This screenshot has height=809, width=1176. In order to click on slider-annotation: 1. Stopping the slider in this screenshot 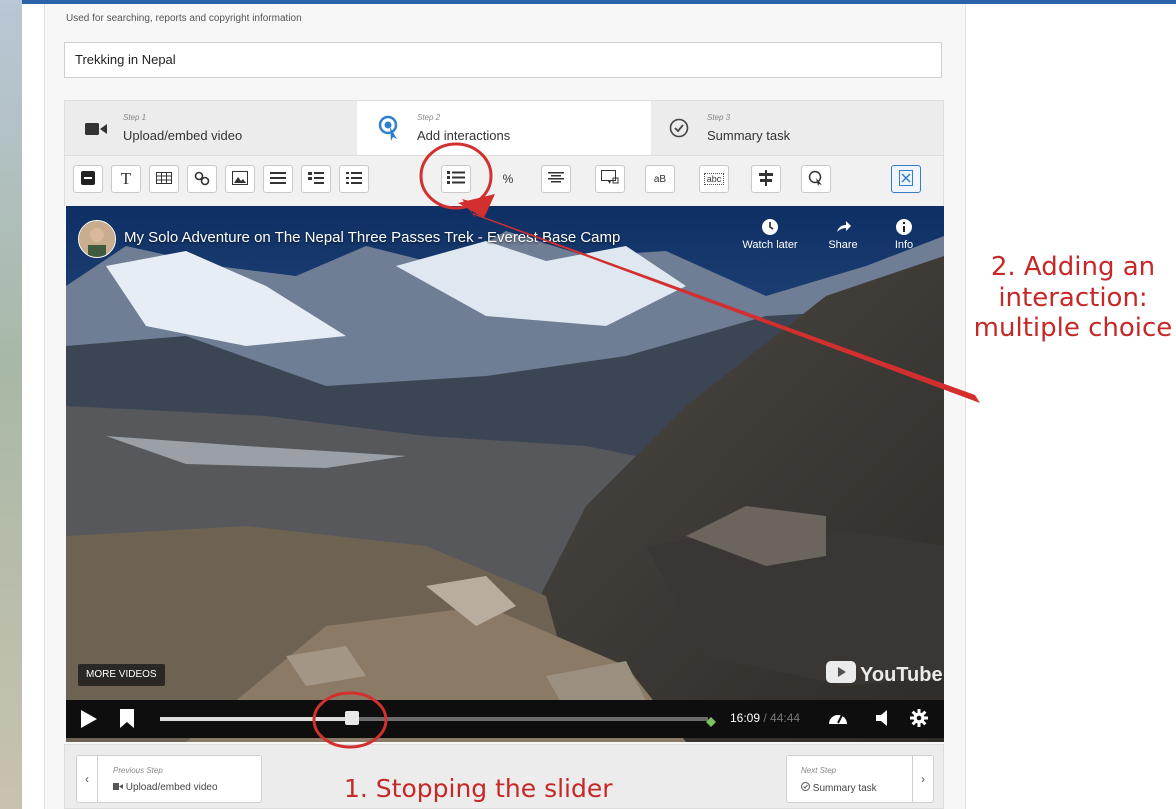, I will do `click(478, 788)`.